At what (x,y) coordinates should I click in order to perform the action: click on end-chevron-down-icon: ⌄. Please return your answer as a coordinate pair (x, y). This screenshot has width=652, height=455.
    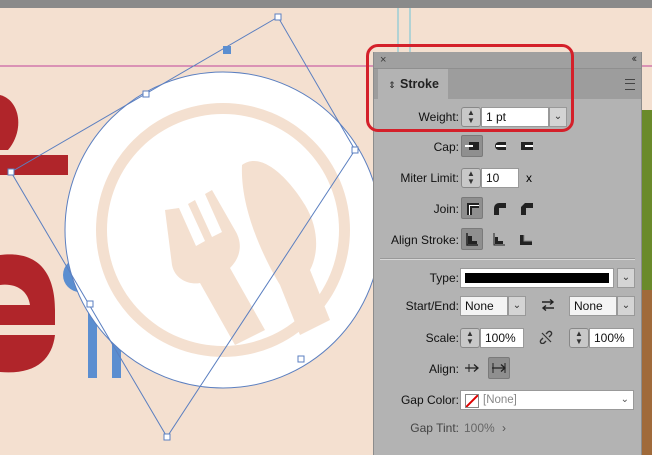
    Looking at the image, I should click on (626, 306).